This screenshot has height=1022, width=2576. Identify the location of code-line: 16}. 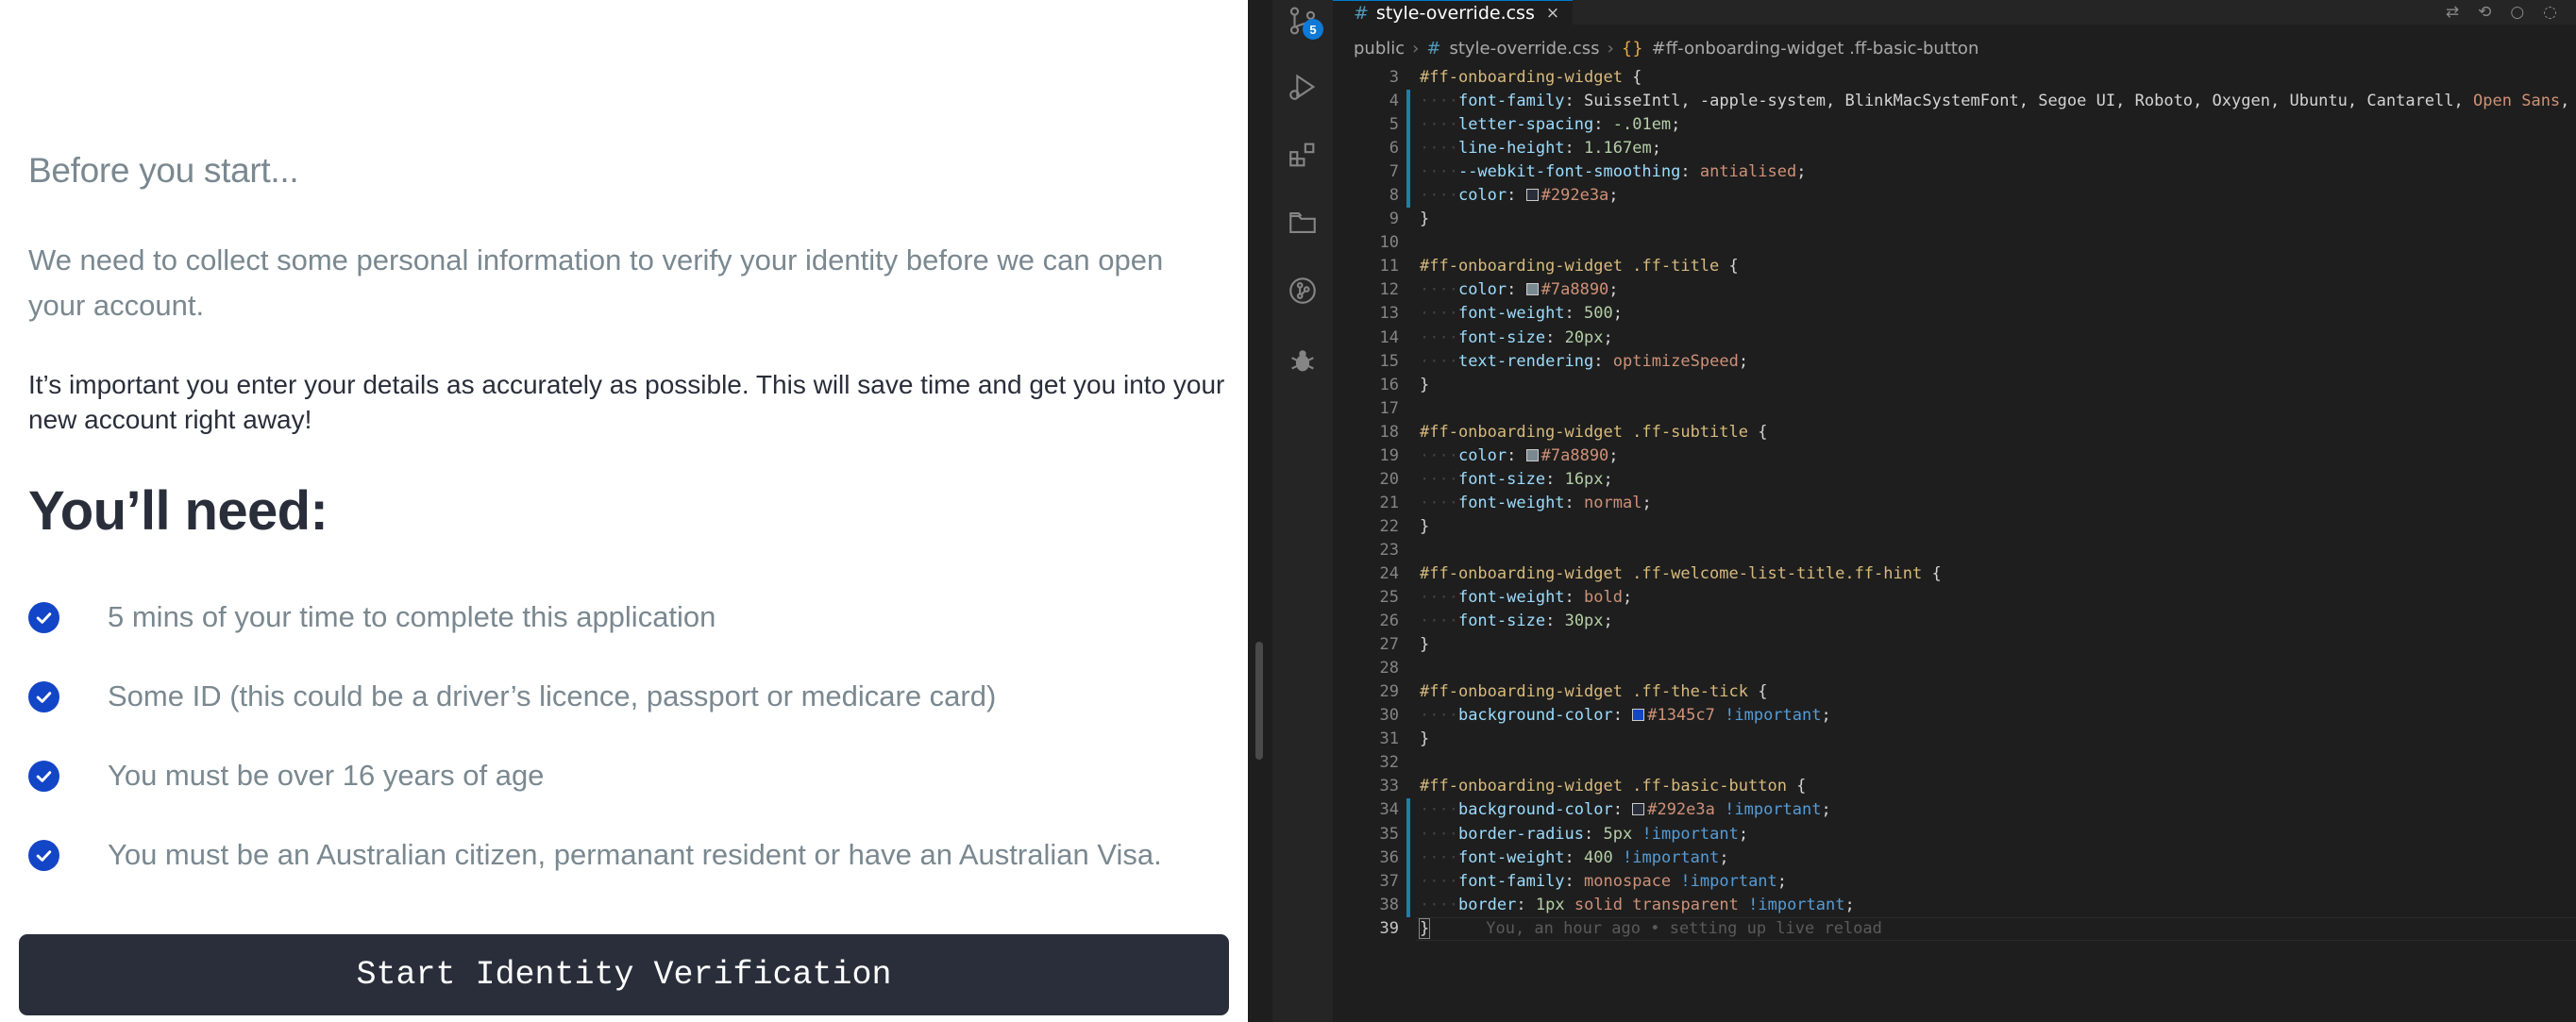
(1954, 385).